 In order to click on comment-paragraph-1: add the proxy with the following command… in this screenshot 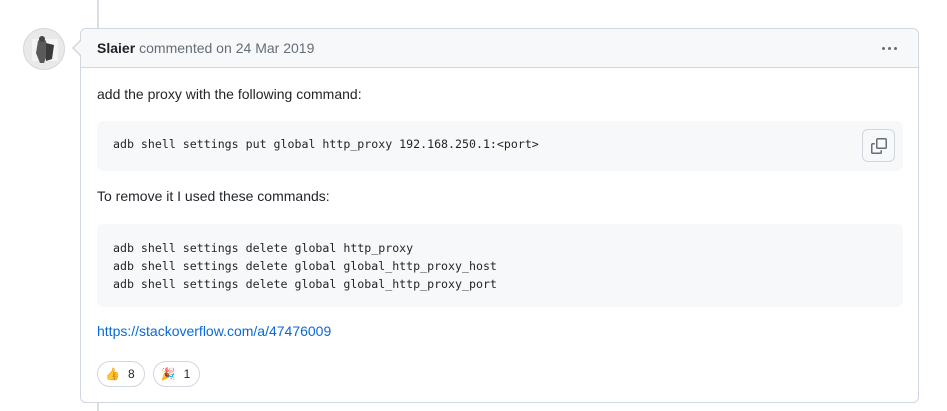, I will do `click(229, 94)`.